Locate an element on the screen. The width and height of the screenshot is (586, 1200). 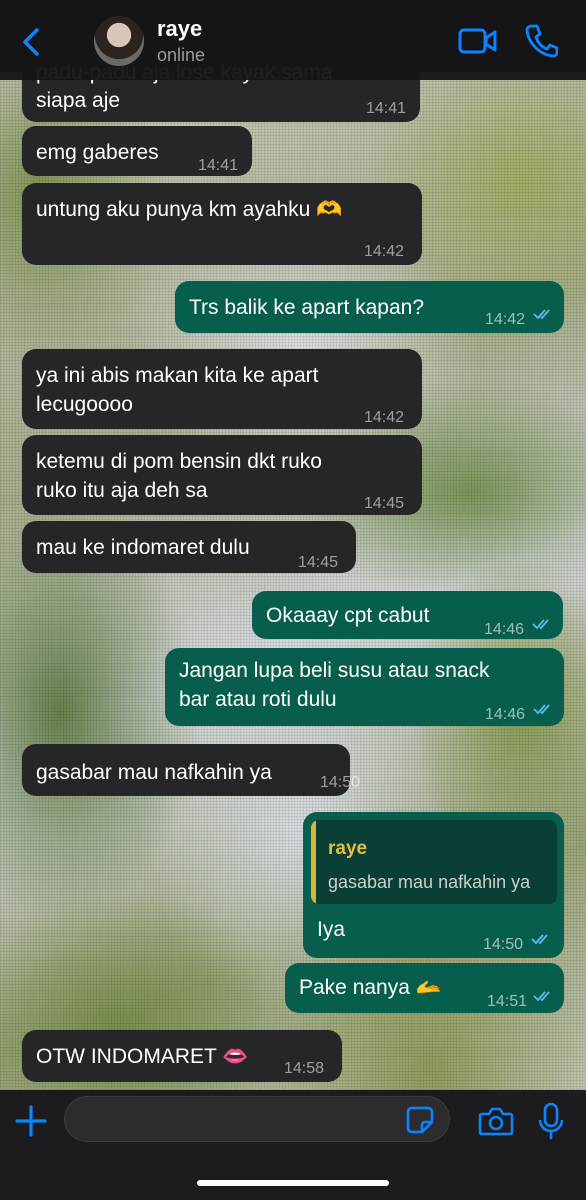
message-bubble: Trs balik ke apart kapan? 14:42 is located at coordinates (369, 307).